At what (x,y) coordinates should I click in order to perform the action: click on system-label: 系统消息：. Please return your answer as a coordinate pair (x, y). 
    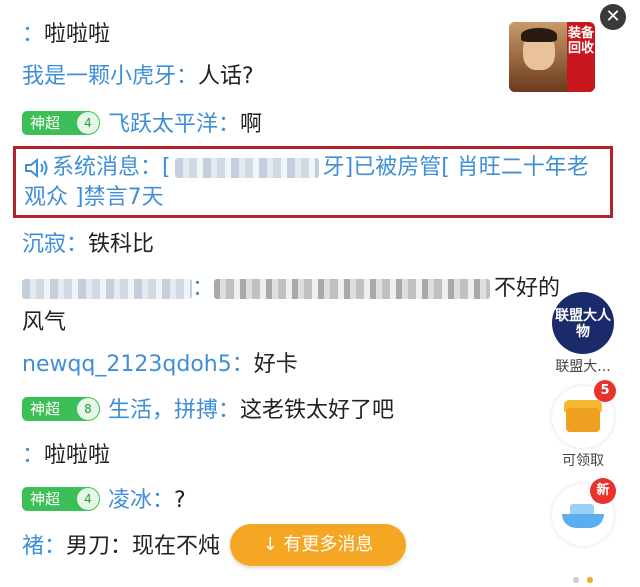
    Looking at the image, I should click on (107, 167).